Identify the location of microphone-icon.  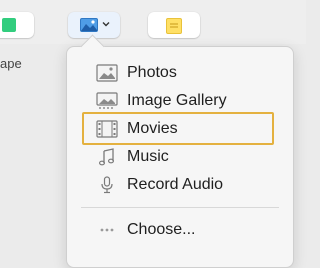
(107, 185).